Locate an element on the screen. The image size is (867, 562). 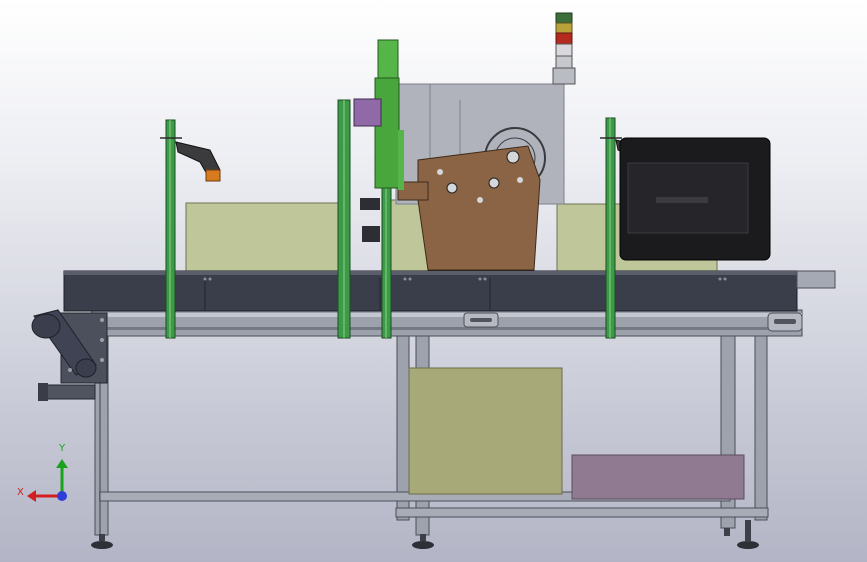
leveling-foot-left is located at coordinates (102, 541).